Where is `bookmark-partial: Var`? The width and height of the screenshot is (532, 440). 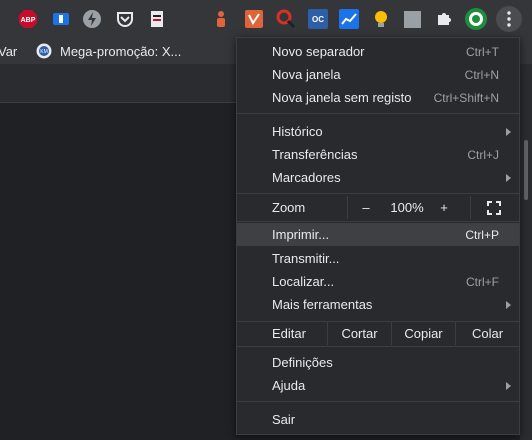
bookmark-partial: Var is located at coordinates (8, 51).